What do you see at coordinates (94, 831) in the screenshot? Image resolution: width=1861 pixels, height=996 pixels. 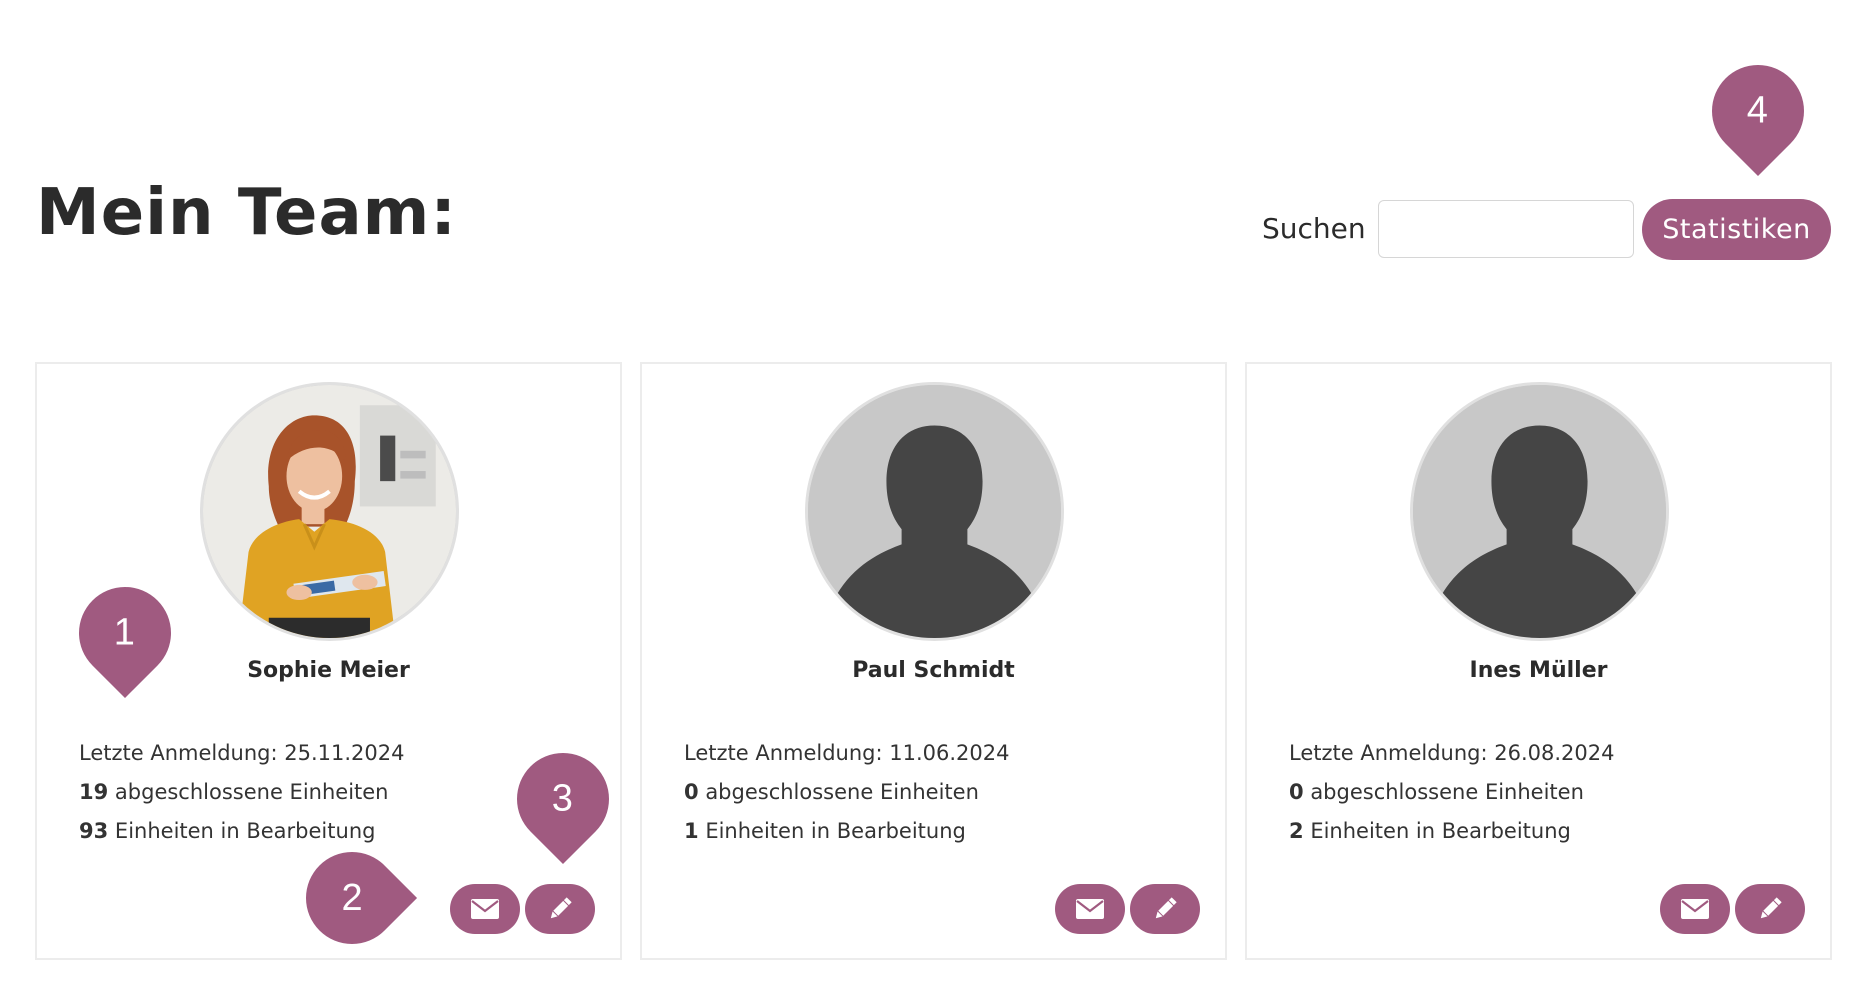 I see `in-progress-count: 93` at bounding box center [94, 831].